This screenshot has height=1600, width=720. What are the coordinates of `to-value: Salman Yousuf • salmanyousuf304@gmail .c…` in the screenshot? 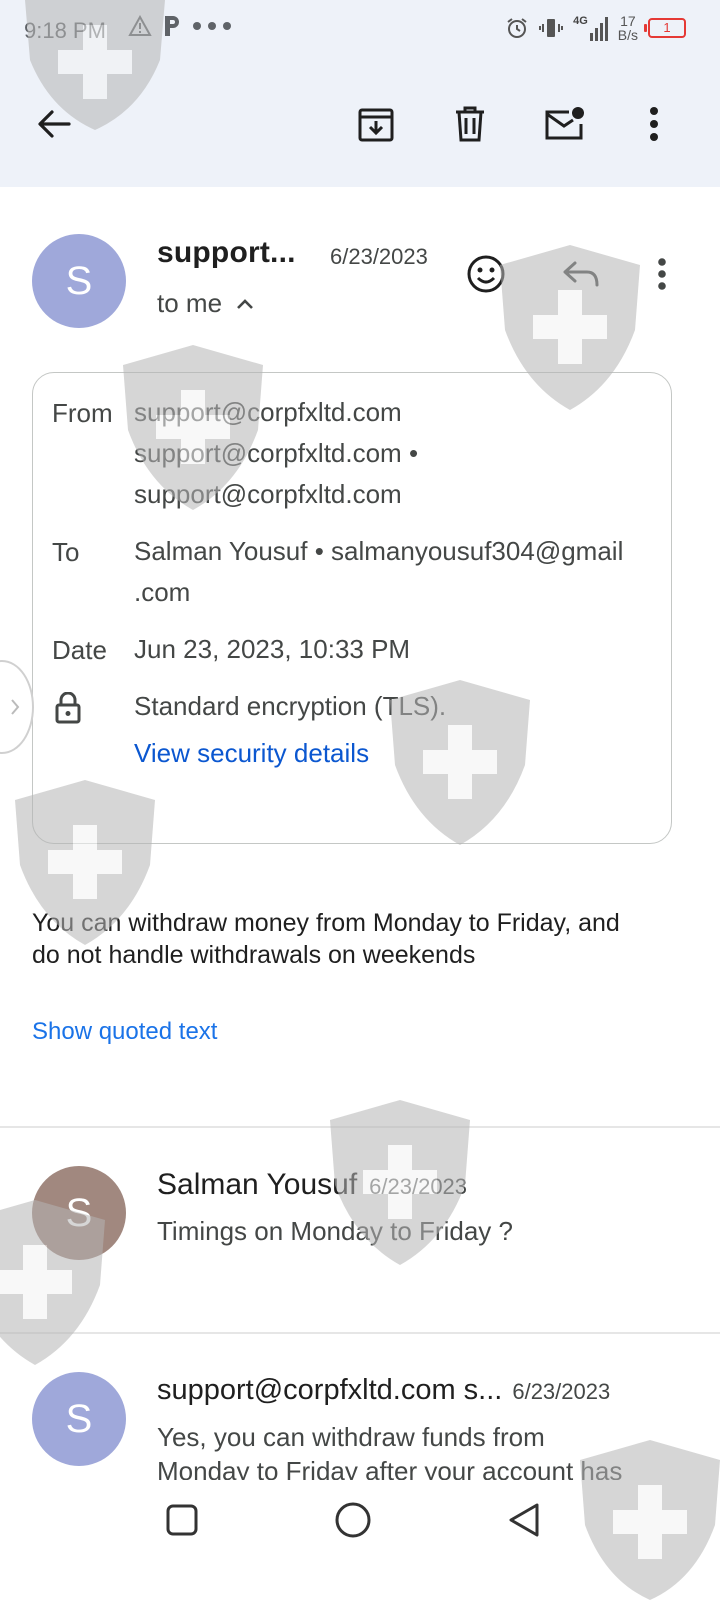 It's located at (378, 572).